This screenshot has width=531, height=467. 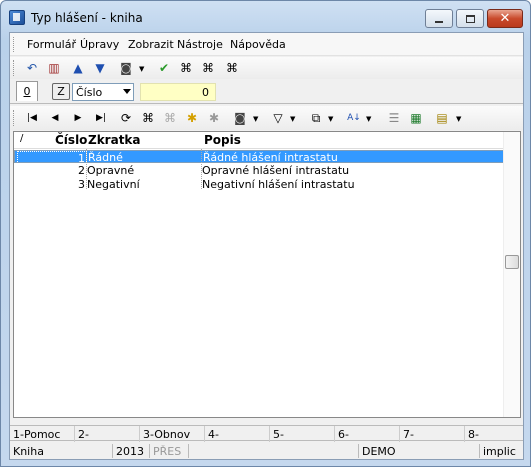 What do you see at coordinates (61, 91) in the screenshot?
I see `z-button: Z` at bounding box center [61, 91].